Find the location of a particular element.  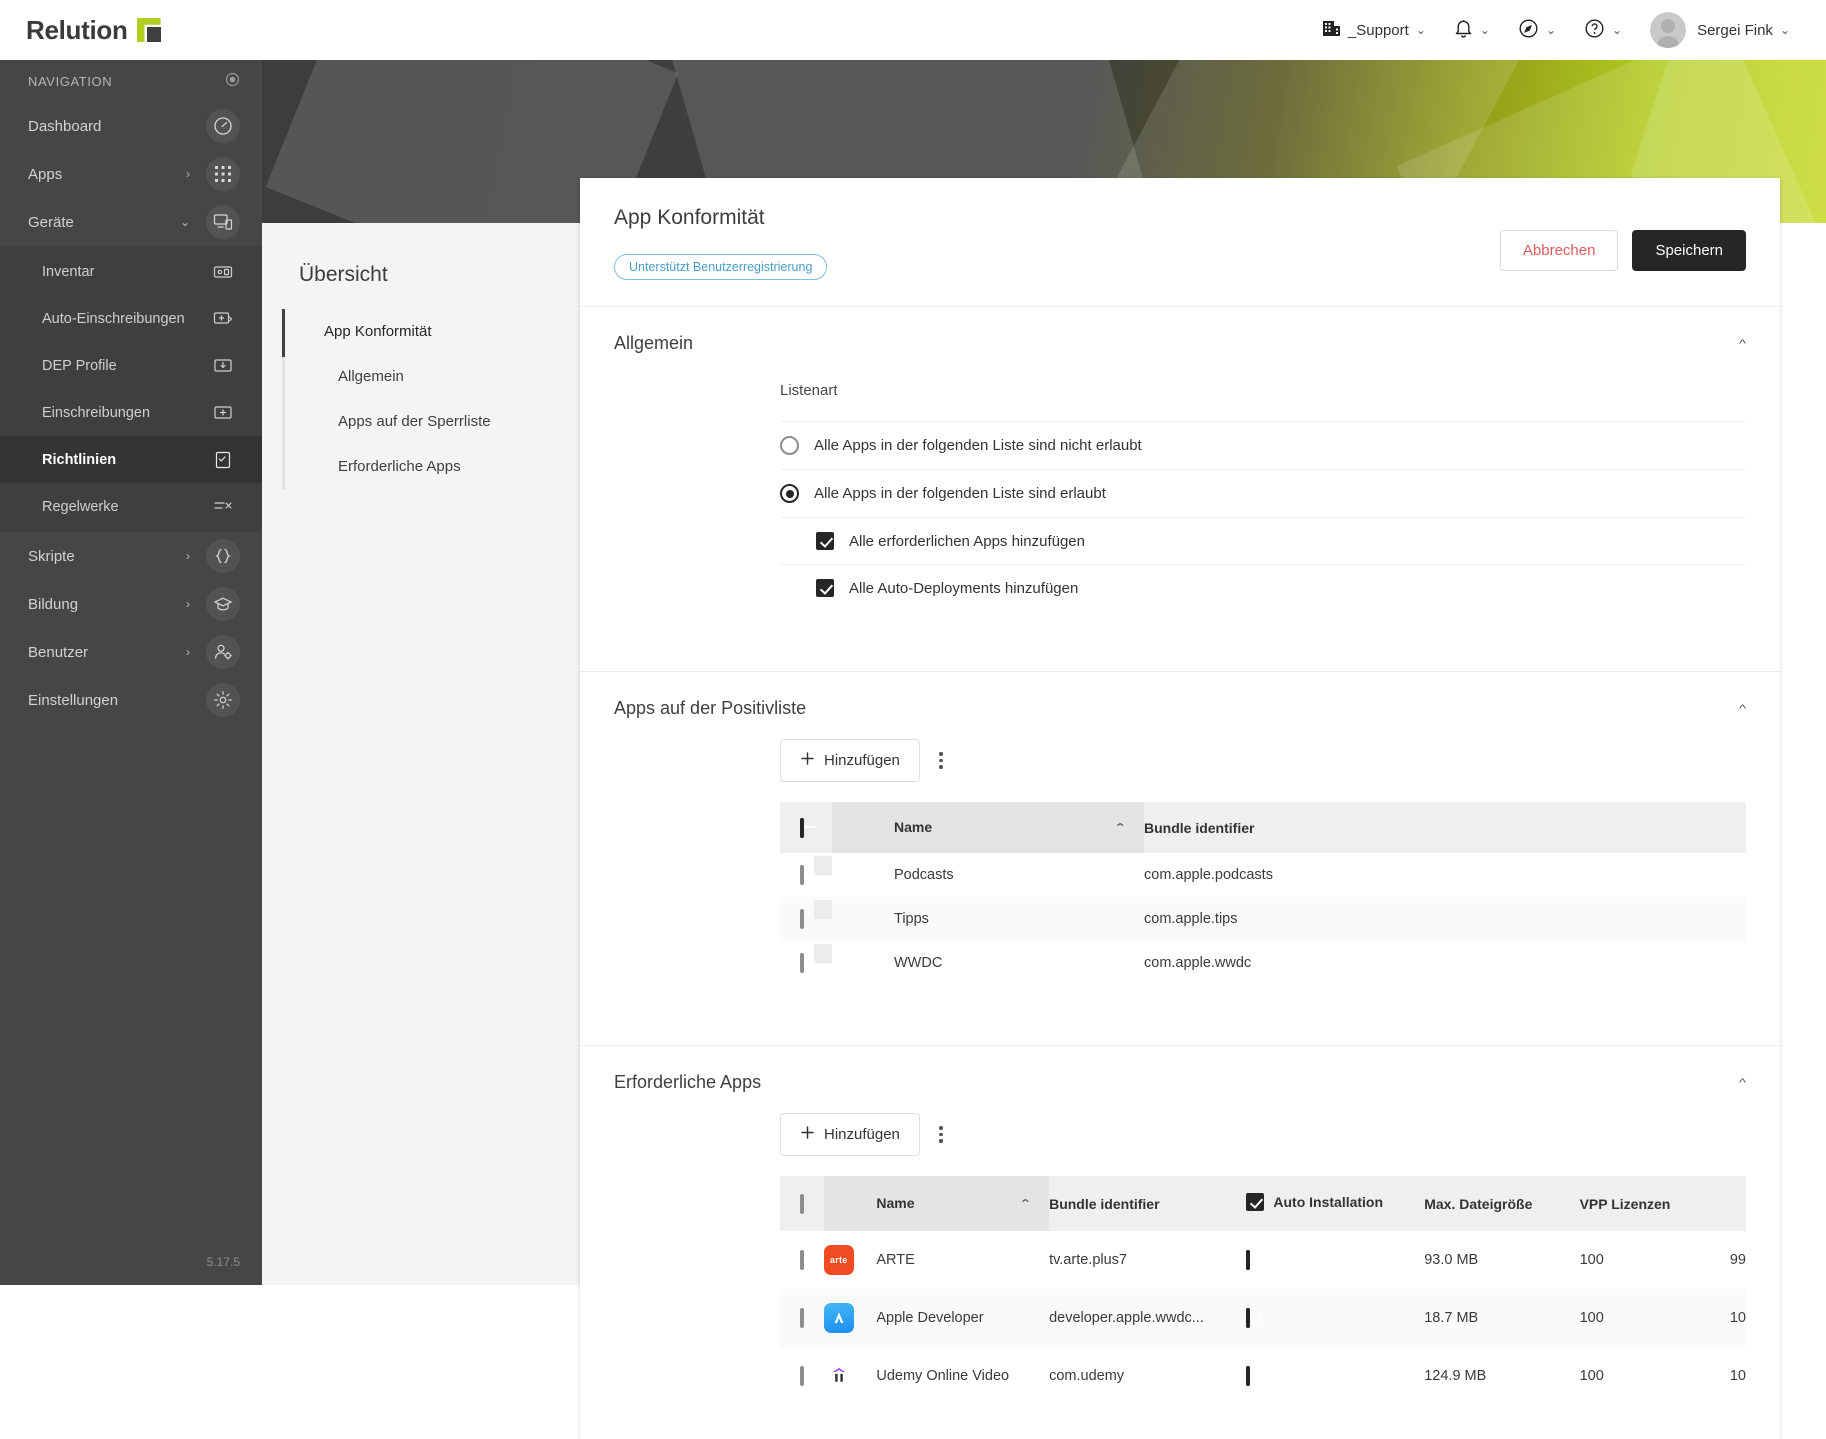

notifications-button: ⌄ is located at coordinates (1472, 30).